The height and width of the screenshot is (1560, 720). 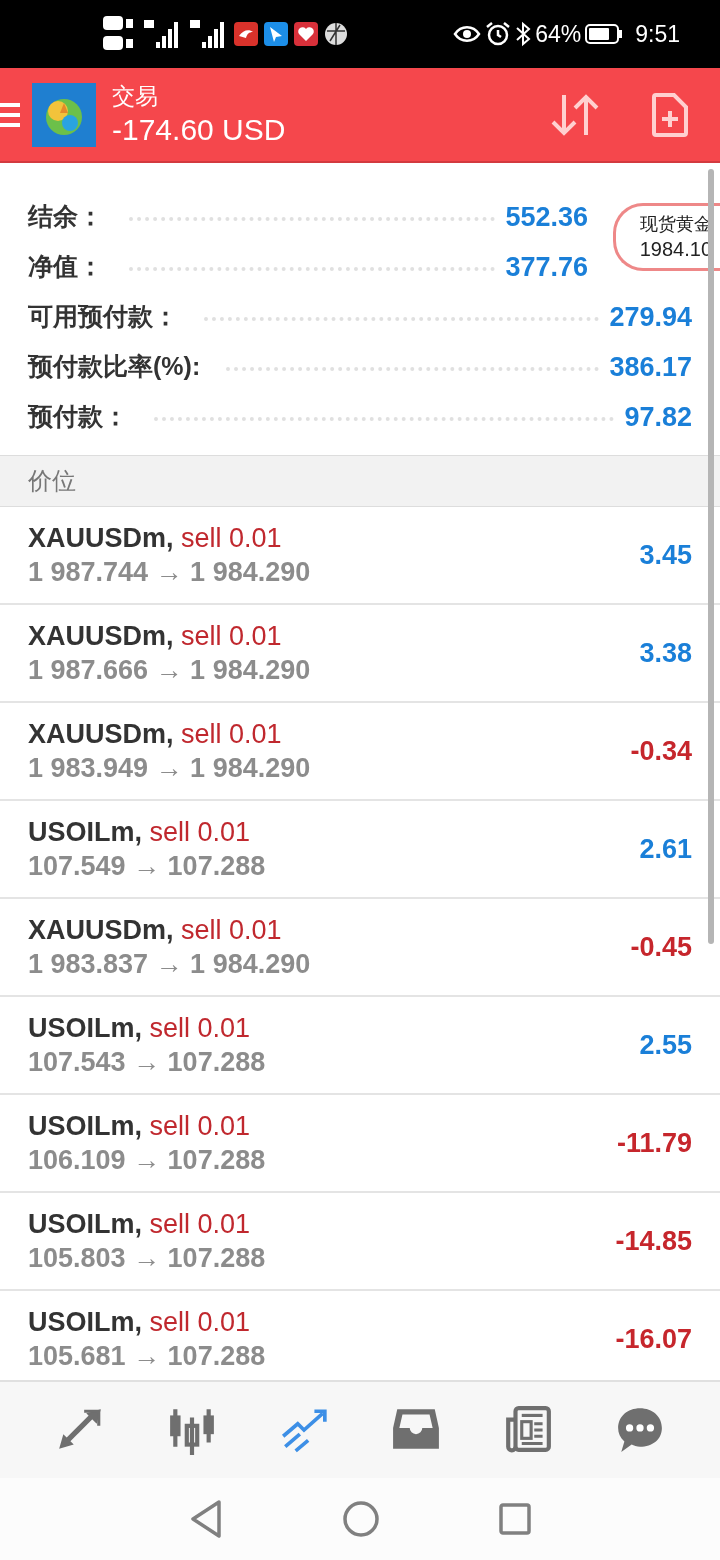 I want to click on section-title: 价位, so click(x=52, y=481).